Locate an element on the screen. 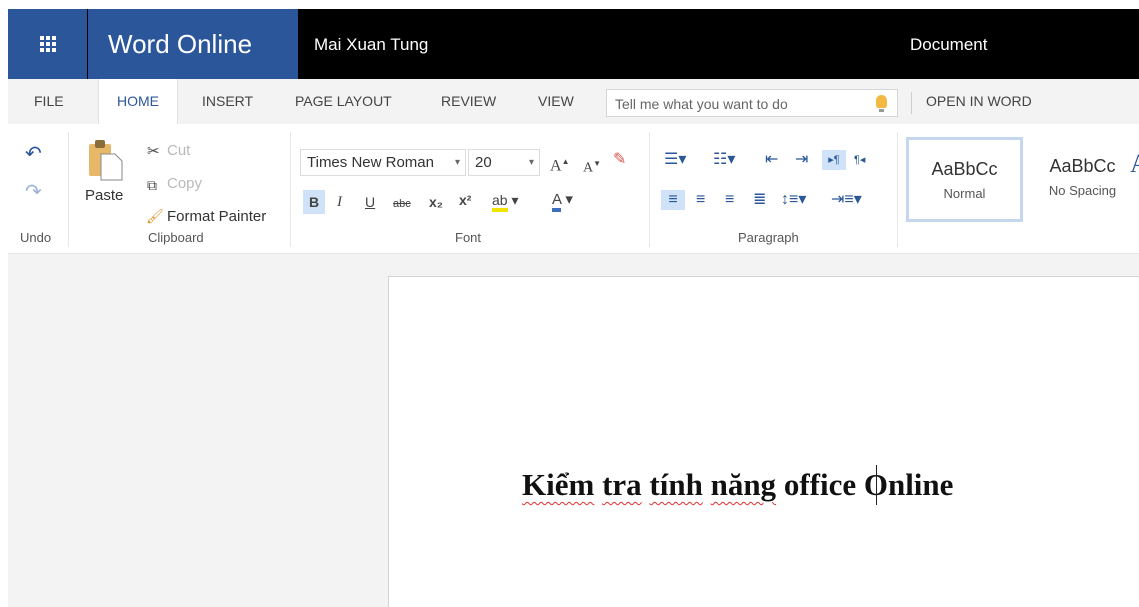  clipboard-group-label: Clipboard is located at coordinates (176, 237).